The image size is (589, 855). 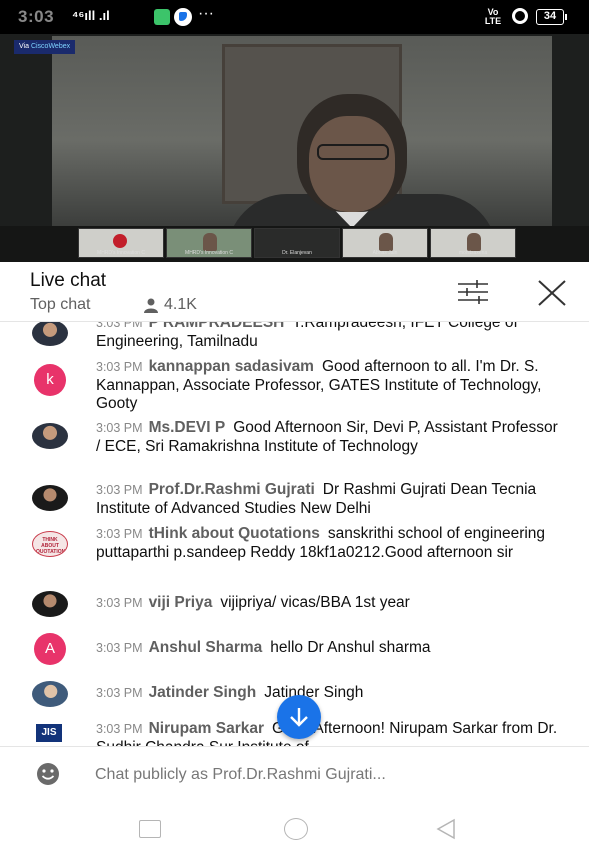 I want to click on participant-label: Dr. Elanjevan, so click(x=297, y=253).